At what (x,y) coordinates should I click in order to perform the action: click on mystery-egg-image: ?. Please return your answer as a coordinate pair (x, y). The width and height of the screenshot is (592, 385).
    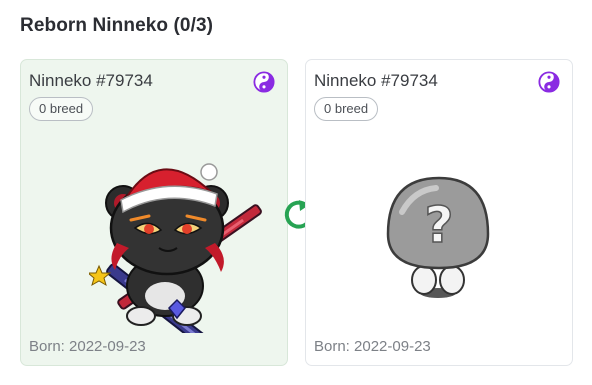
    Looking at the image, I should click on (438, 237).